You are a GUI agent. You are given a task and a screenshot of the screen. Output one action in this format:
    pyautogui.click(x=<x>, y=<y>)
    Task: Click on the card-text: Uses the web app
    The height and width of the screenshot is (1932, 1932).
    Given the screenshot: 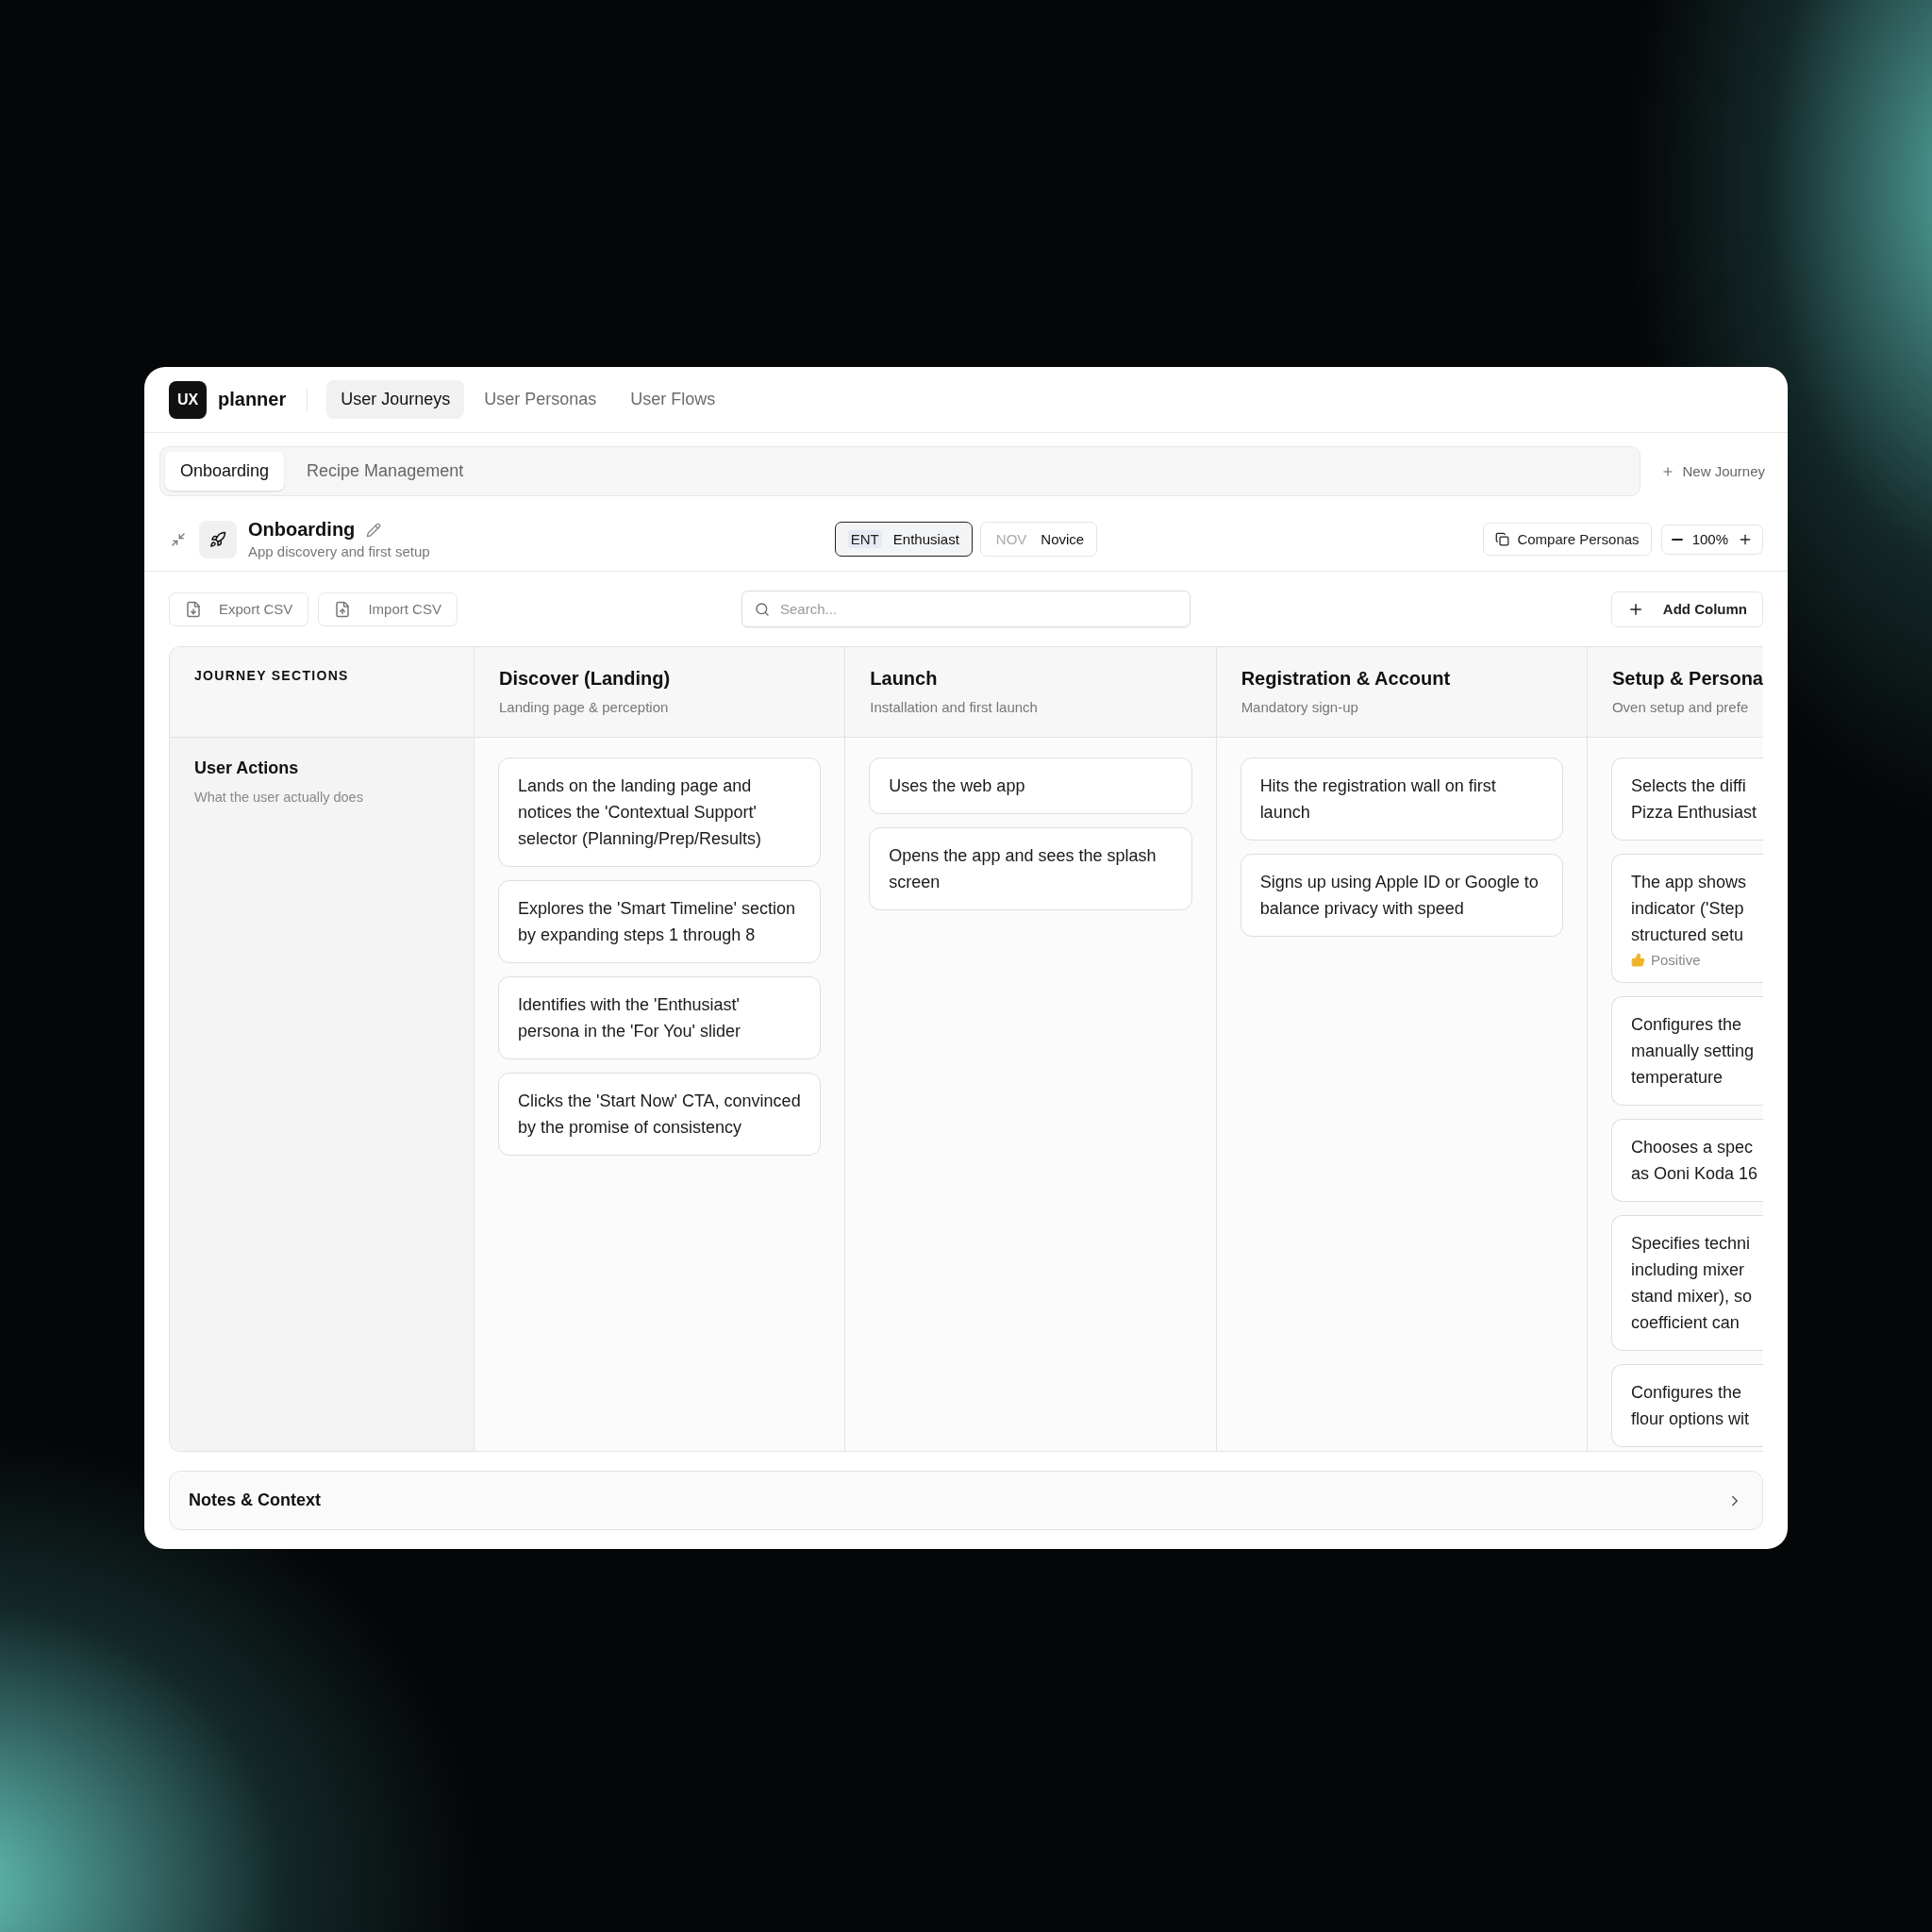 What is the action you would take?
    pyautogui.click(x=958, y=786)
    